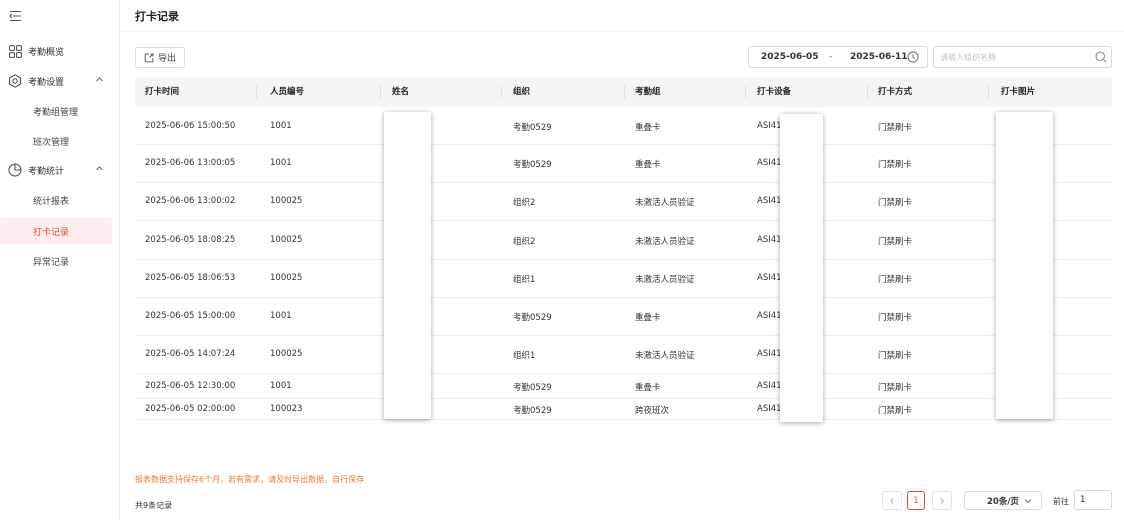 The width and height of the screenshot is (1124, 520). I want to click on sidebar-item-punch-records: 打卡记录, so click(56, 231).